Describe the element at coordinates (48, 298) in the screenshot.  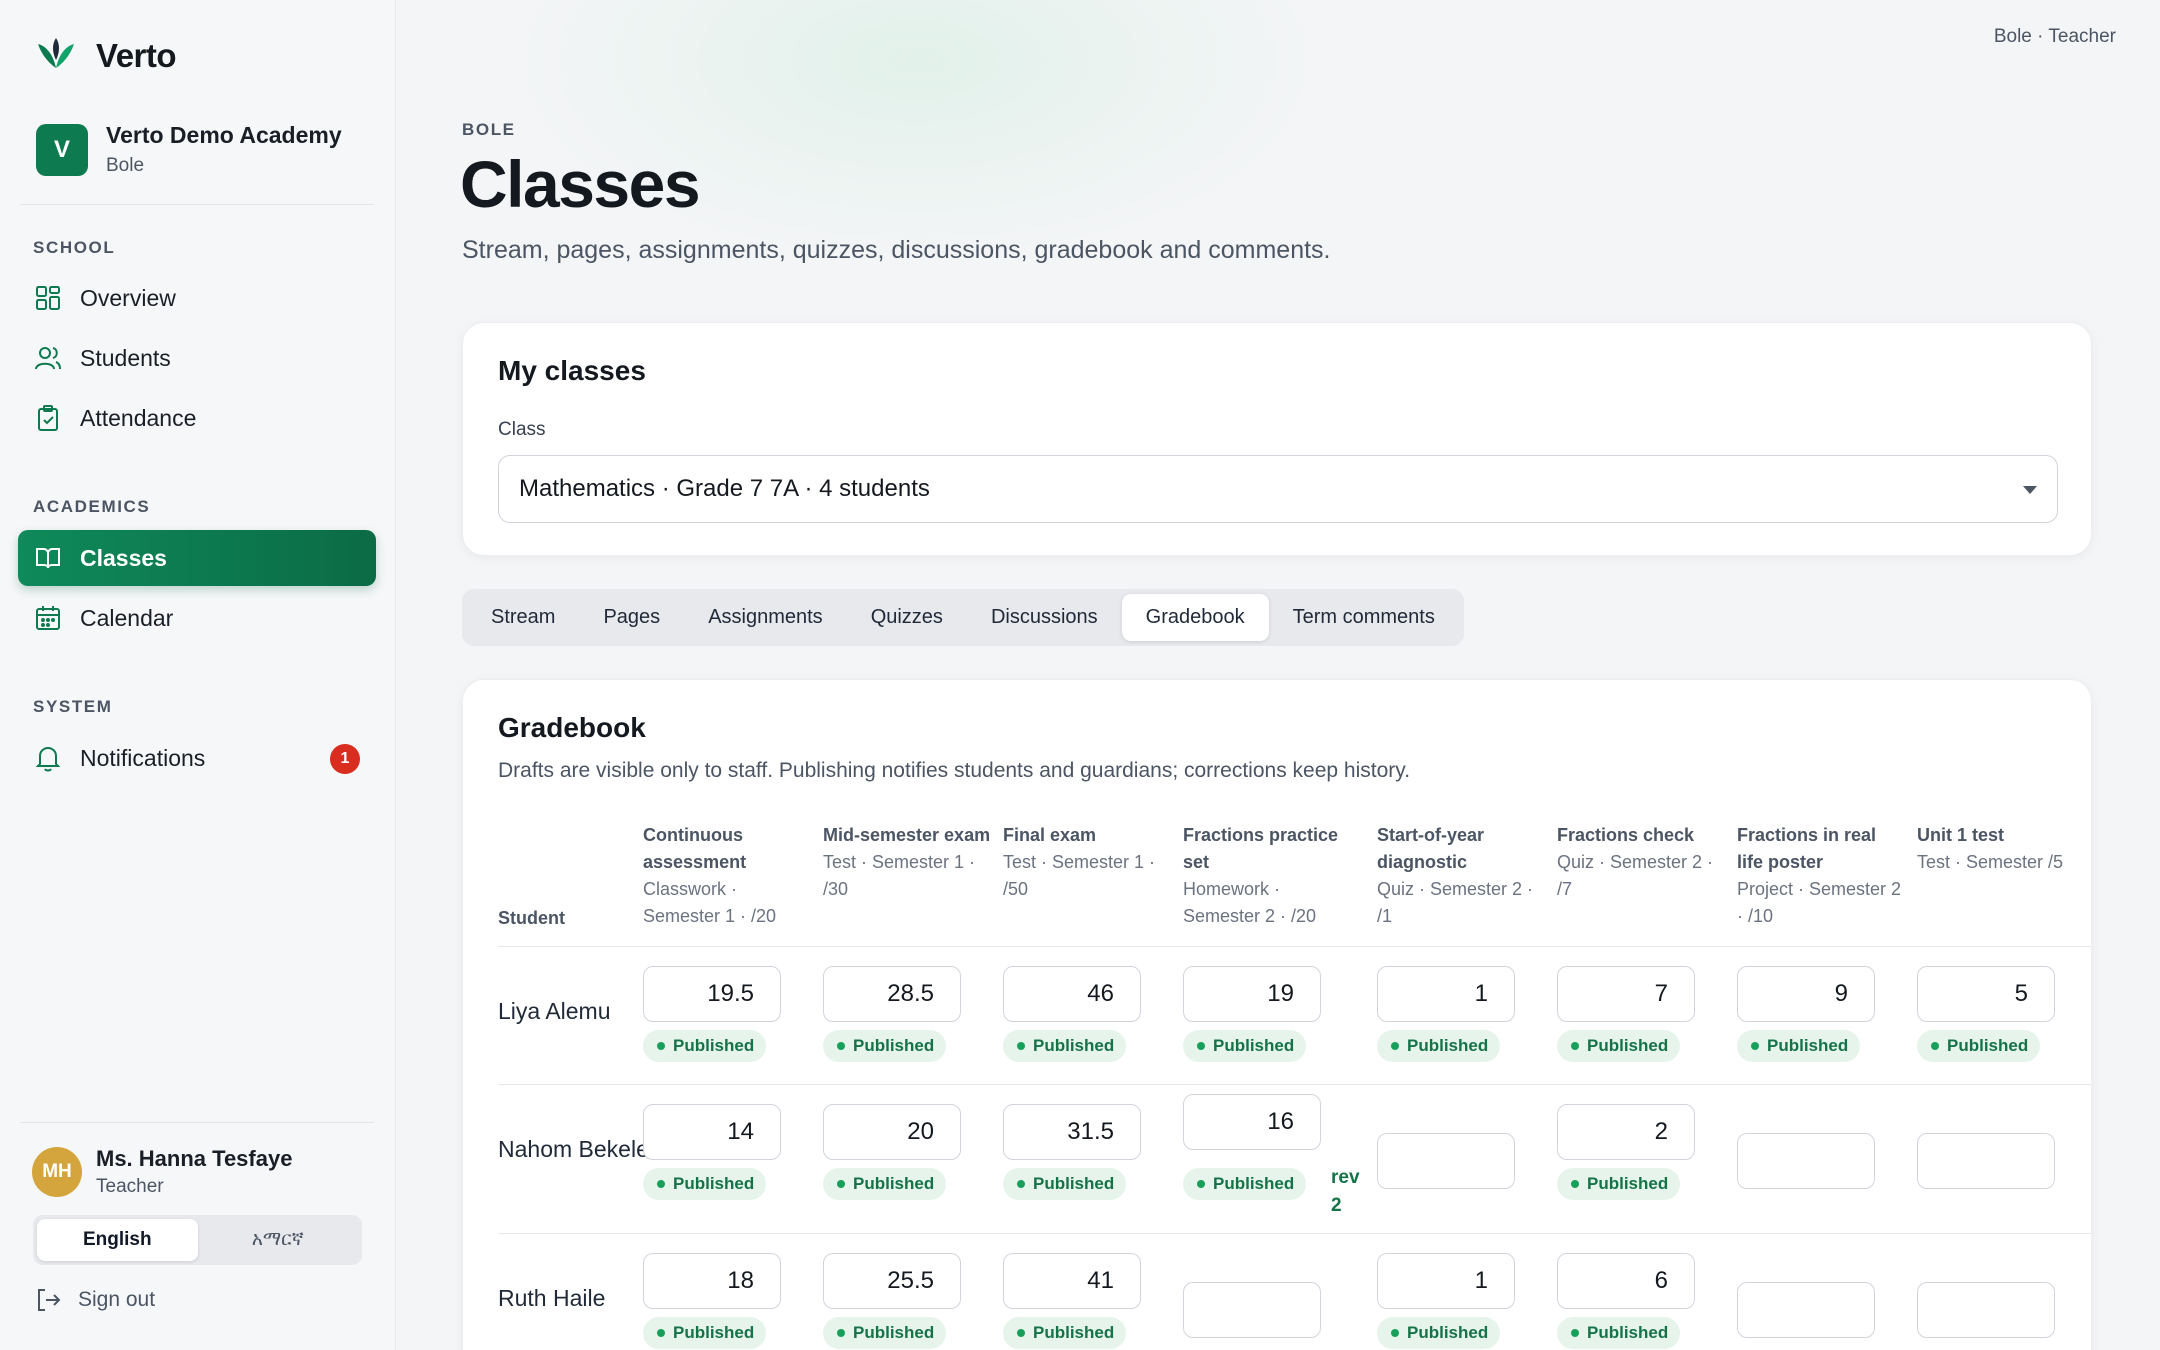
I see `grid-icon` at that location.